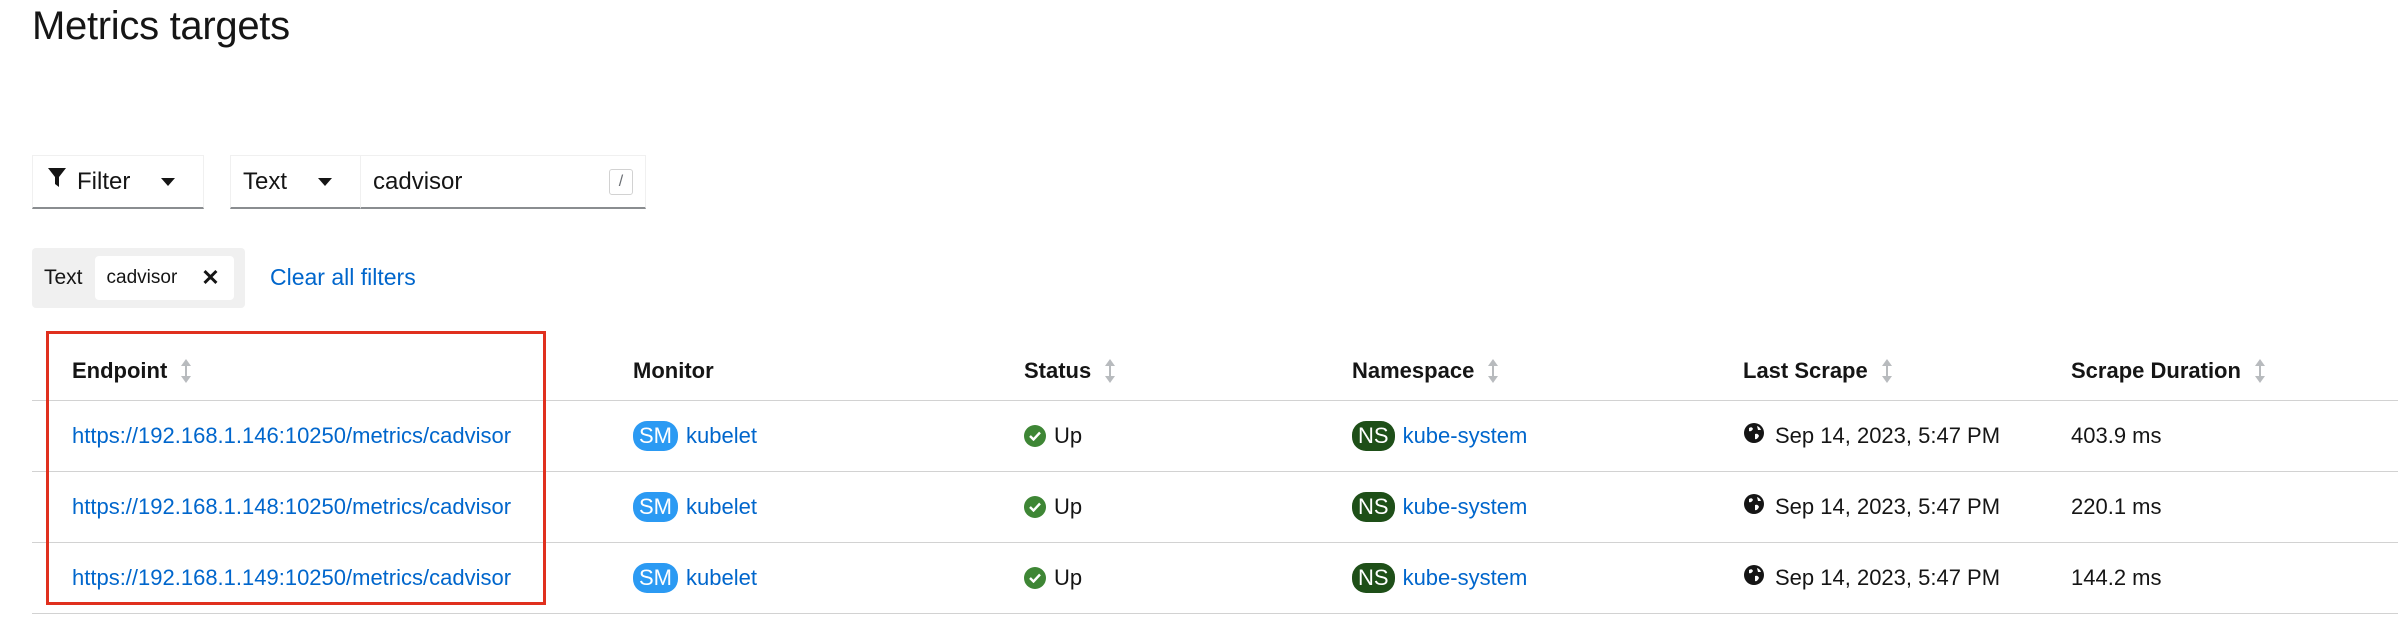 Image resolution: width=2408 pixels, height=630 pixels. I want to click on filter-dropdown: Filter, so click(118, 182).